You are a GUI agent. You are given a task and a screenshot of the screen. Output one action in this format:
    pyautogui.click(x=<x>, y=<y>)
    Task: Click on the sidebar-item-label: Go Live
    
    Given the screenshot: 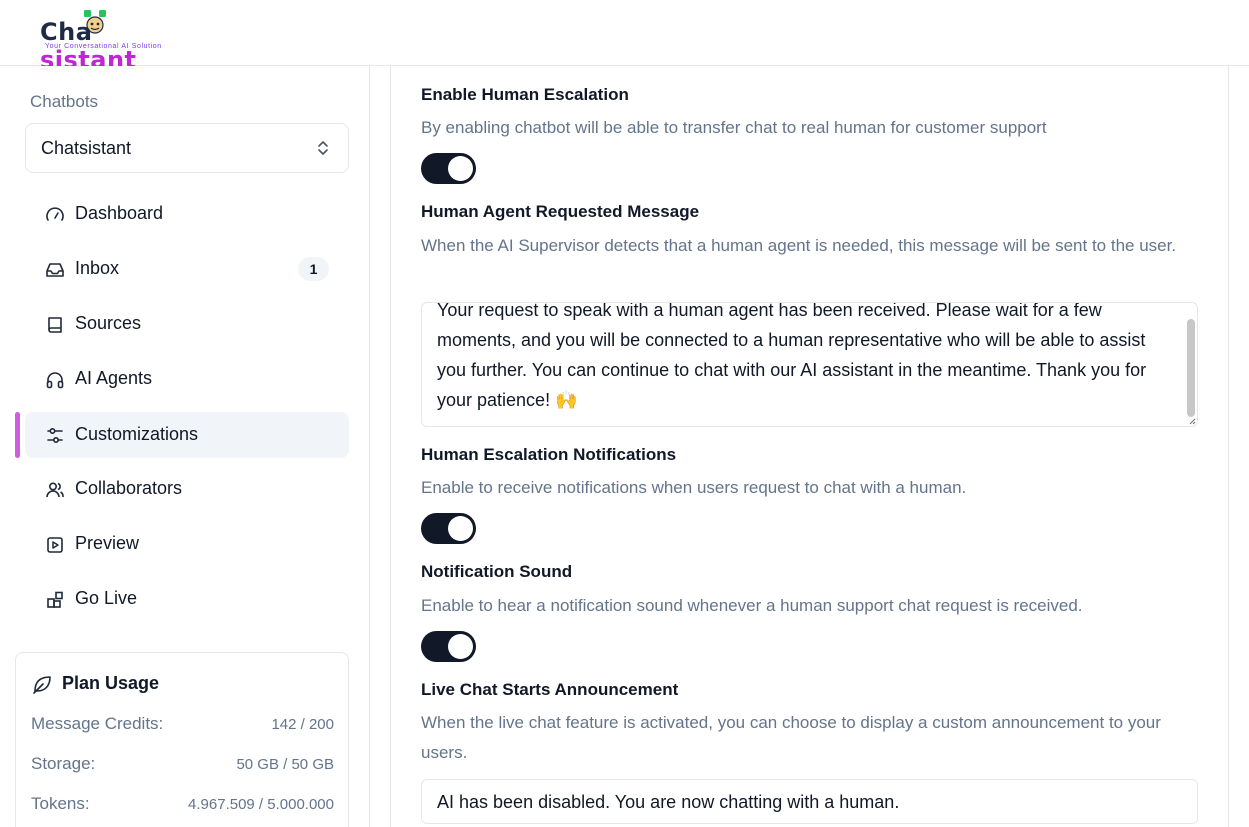 What is the action you would take?
    pyautogui.click(x=106, y=598)
    